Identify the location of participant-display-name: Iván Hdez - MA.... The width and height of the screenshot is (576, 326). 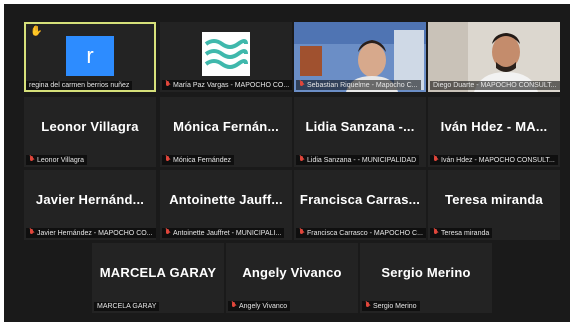
(494, 126).